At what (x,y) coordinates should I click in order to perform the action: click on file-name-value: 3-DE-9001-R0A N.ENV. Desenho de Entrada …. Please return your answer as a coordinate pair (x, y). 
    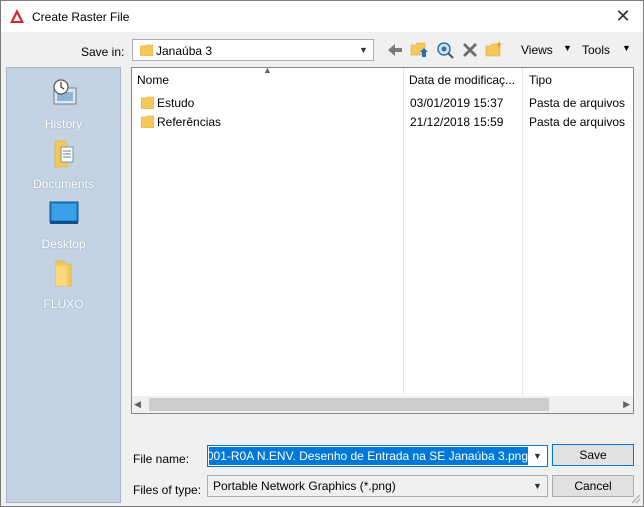
    Looking at the image, I should click on (368, 456).